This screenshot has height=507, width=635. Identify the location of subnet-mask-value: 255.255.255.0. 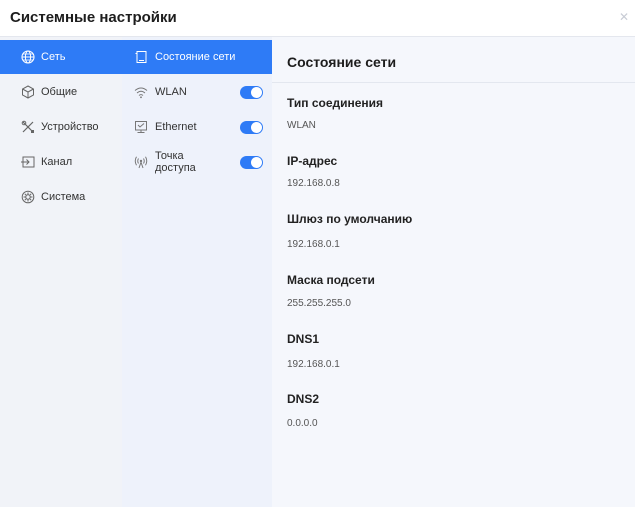
(319, 303).